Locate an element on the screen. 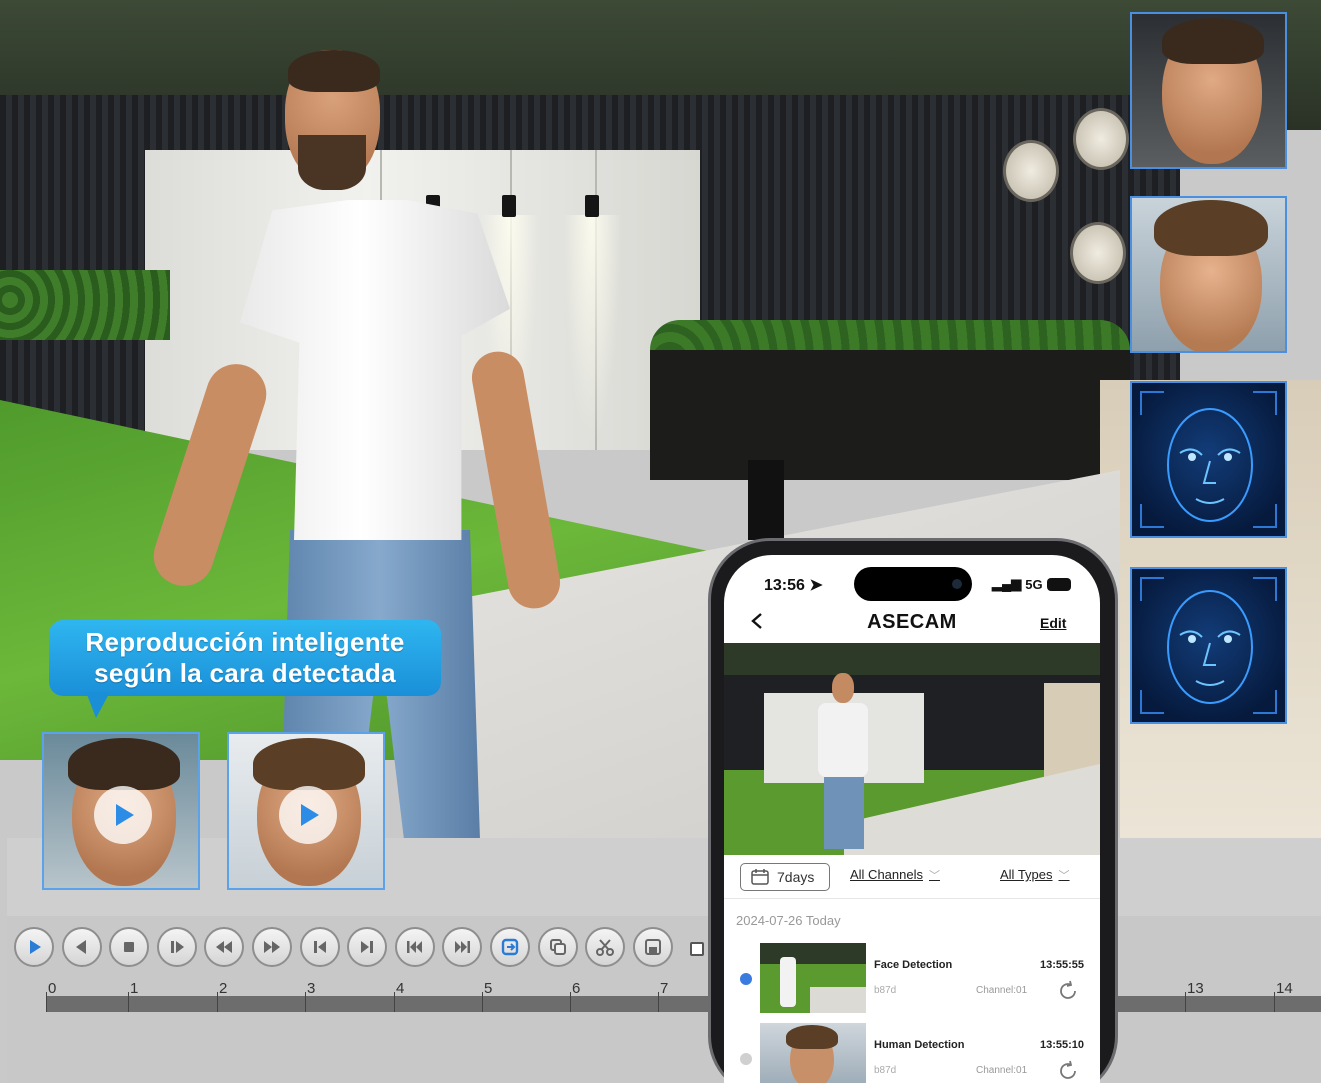 This screenshot has height=1083, width=1321. event-row: Human Detection 13:55:10 b87d Channel:01 is located at coordinates (912, 1053).